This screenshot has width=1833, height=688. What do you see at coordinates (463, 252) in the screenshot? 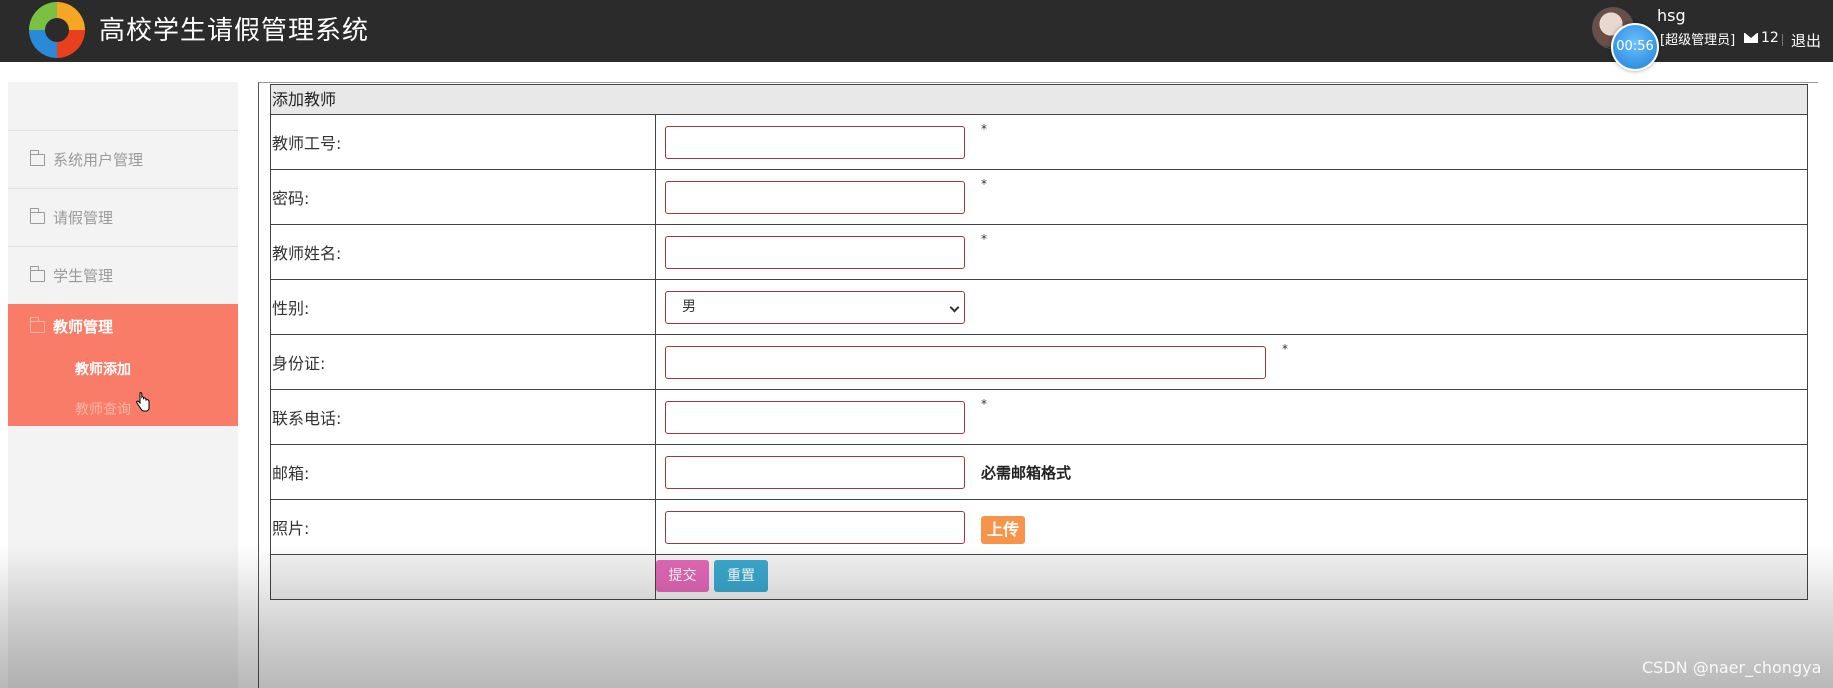
I see `field-label: 教师姓名:` at bounding box center [463, 252].